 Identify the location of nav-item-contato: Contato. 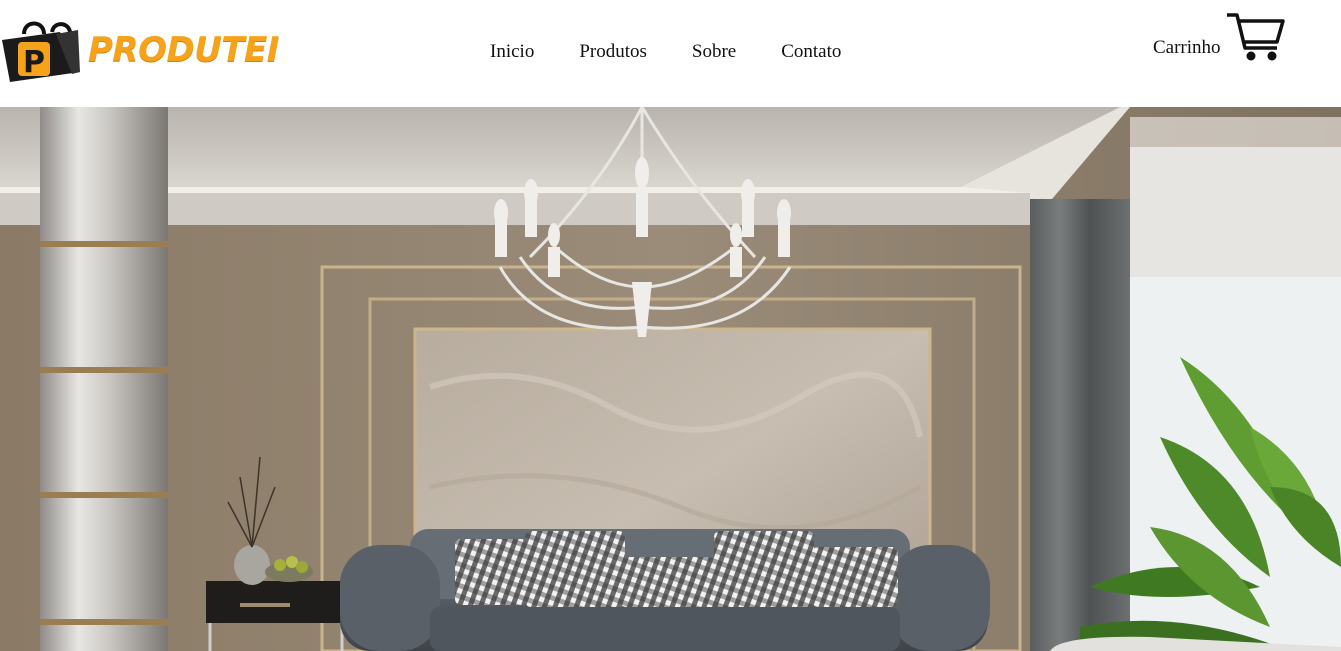
(811, 52).